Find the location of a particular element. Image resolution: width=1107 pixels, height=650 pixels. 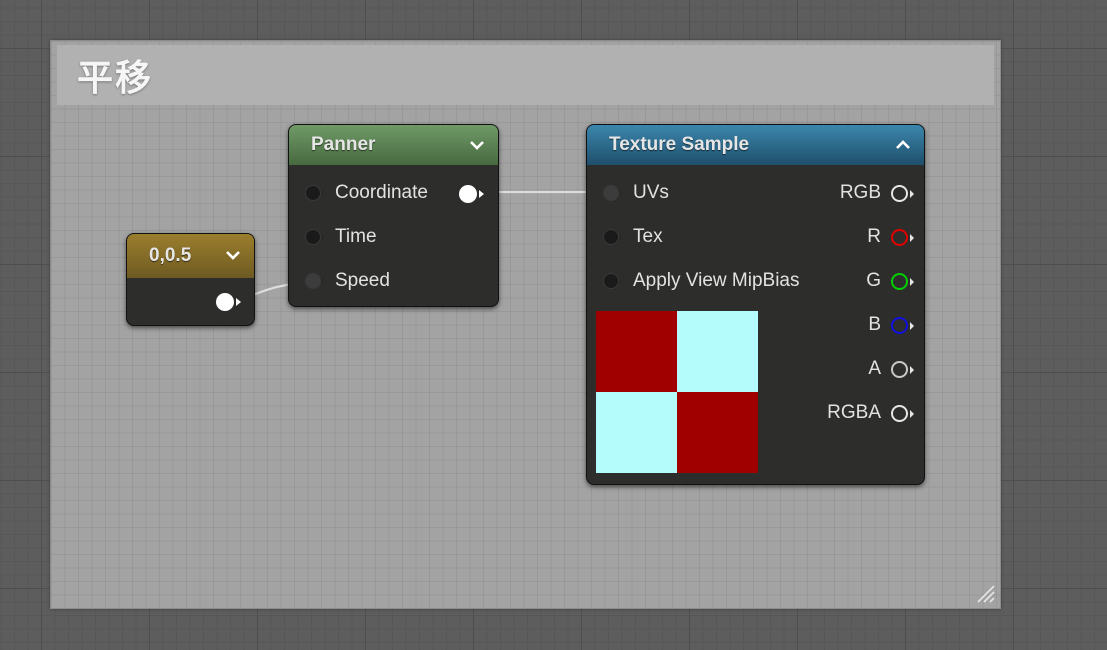

rgba-output-pin is located at coordinates (902, 413).